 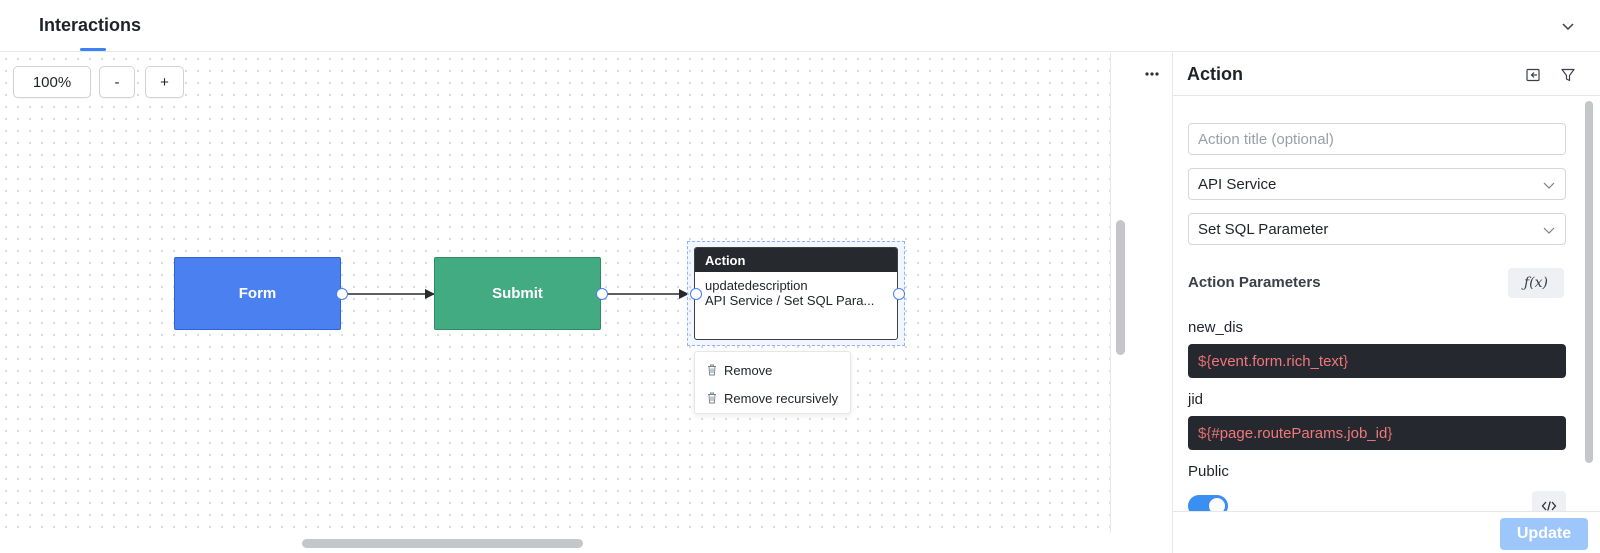 I want to click on zoom-out-button: -, so click(x=117, y=82).